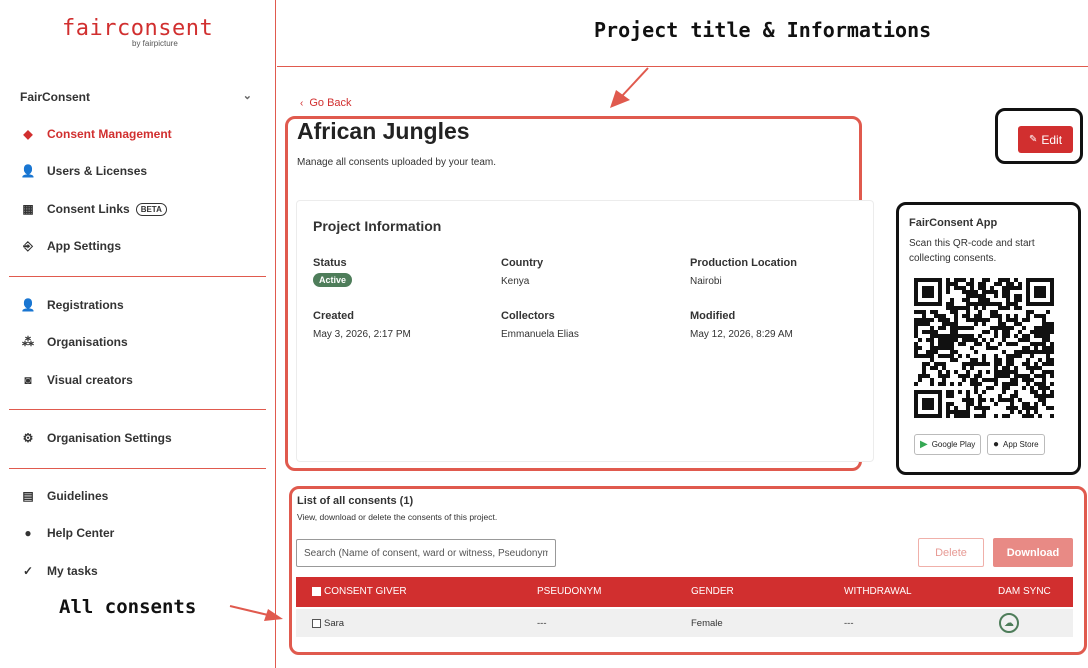  I want to click on pencil-icon: ✎, so click(1033, 139).